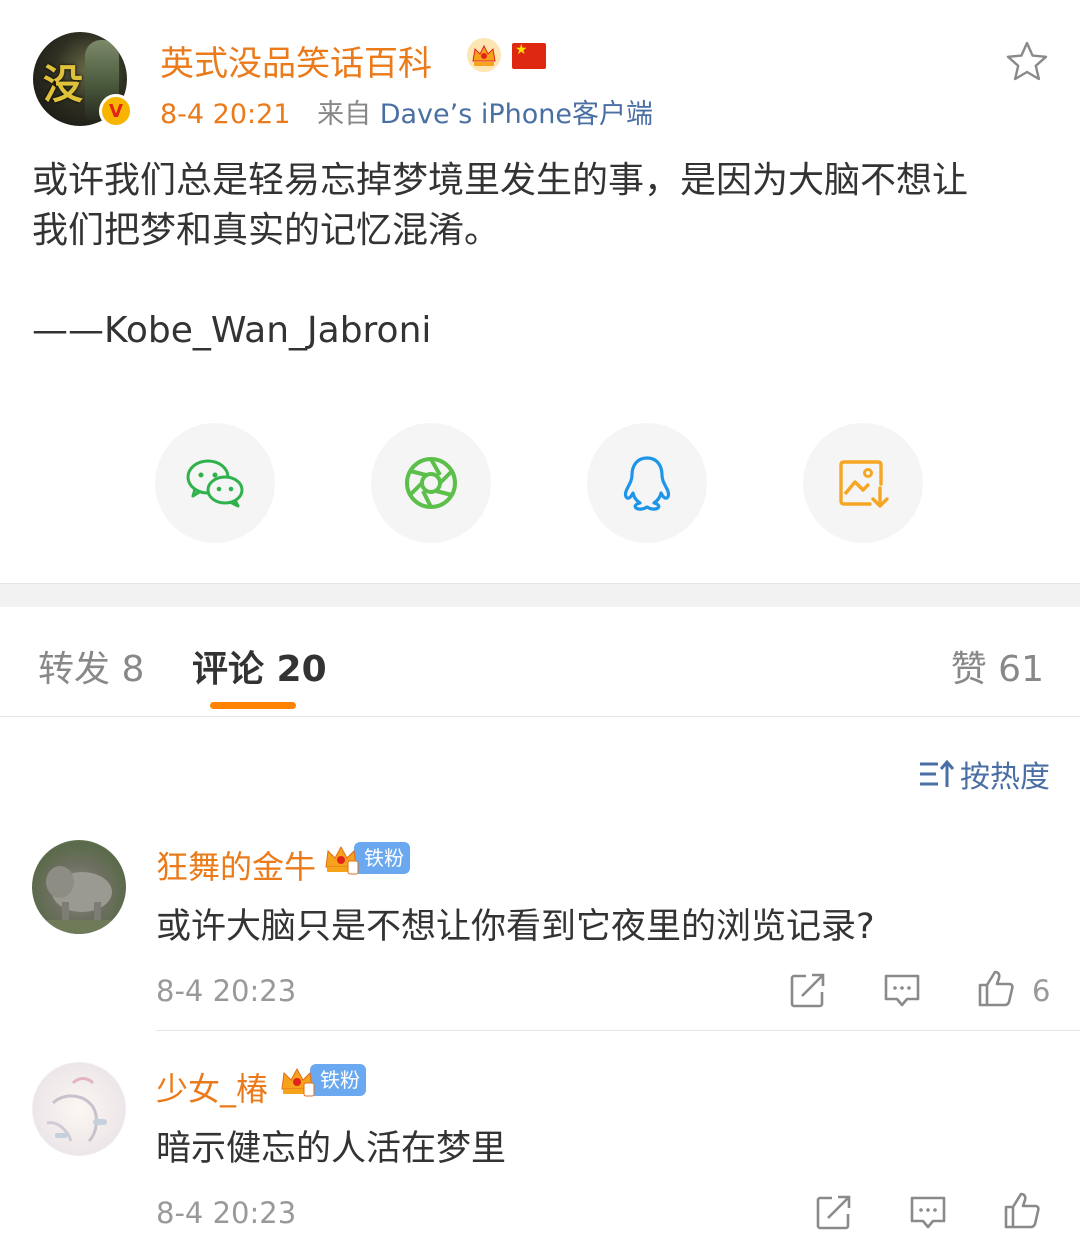  I want to click on post-body: 或许我们总是轻易忘掉梦境里发生的事，是因为大脑不想让 我们把梦和真实的记忆混淆。, so click(537, 206).